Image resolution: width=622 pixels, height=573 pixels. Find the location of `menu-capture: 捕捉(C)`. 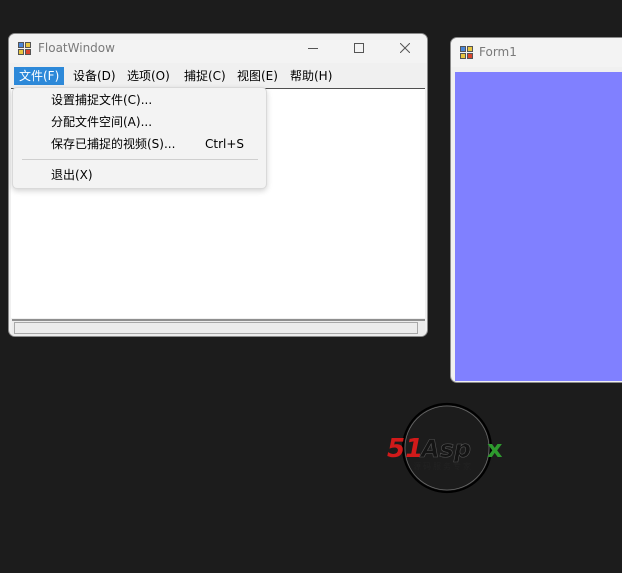

menu-capture: 捕捉(C) is located at coordinates (205, 76).